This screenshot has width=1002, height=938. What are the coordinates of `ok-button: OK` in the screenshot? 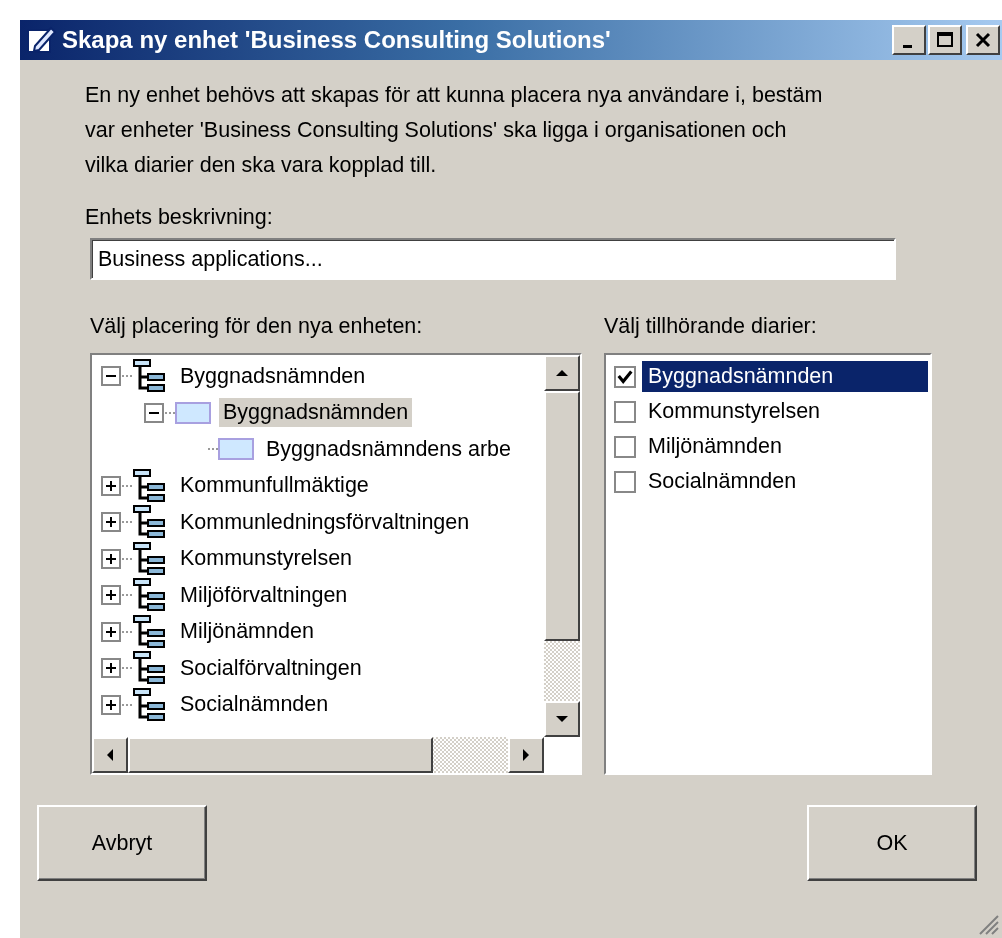 It's located at (892, 843).